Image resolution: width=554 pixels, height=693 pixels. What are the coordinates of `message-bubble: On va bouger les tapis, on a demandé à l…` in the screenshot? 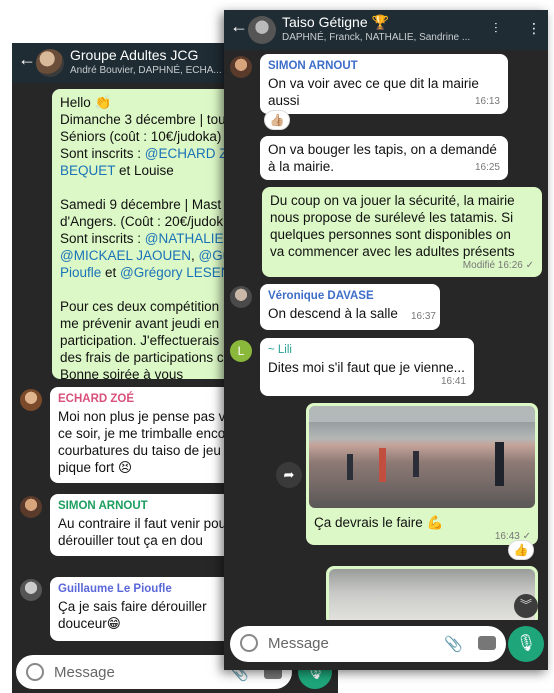 It's located at (384, 158).